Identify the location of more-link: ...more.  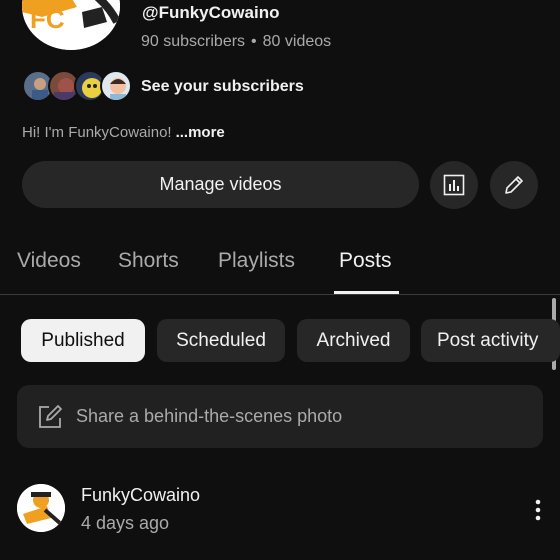
(200, 132).